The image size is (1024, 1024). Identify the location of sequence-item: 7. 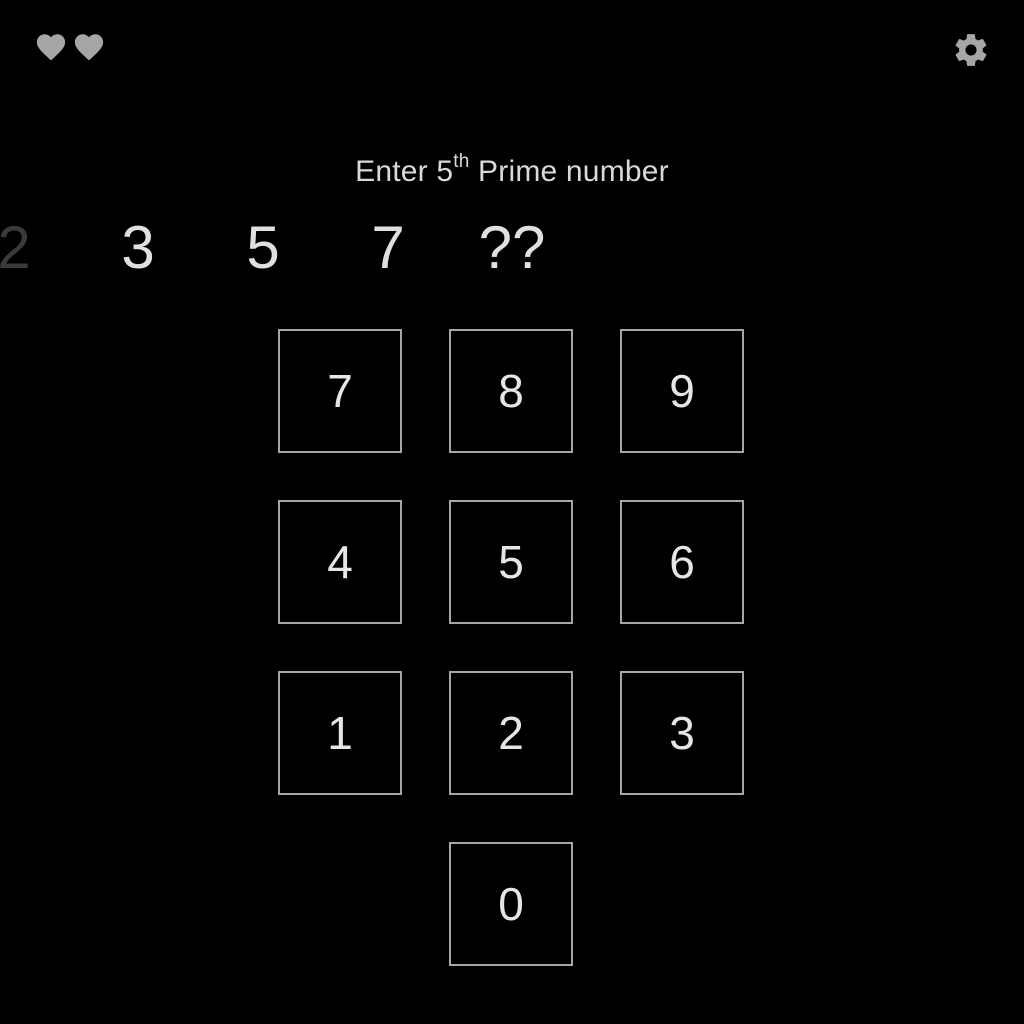
(388, 247).